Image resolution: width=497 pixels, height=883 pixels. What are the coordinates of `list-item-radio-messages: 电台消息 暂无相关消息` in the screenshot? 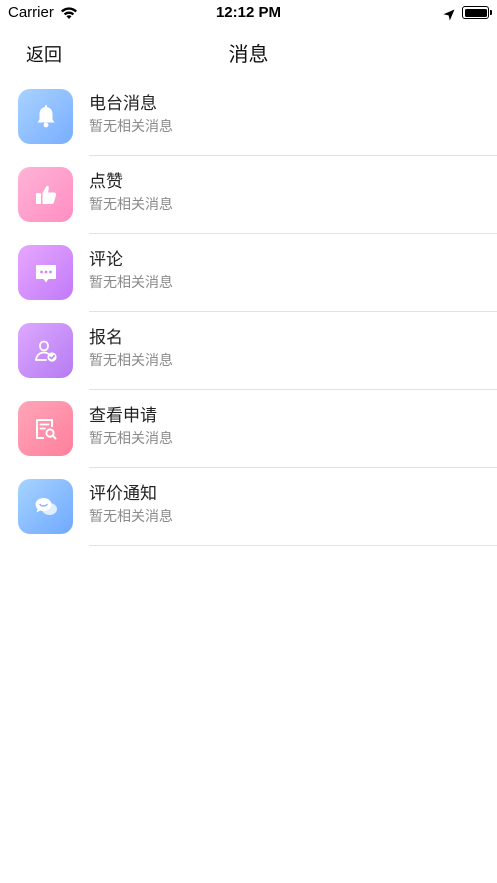 It's located at (248, 117).